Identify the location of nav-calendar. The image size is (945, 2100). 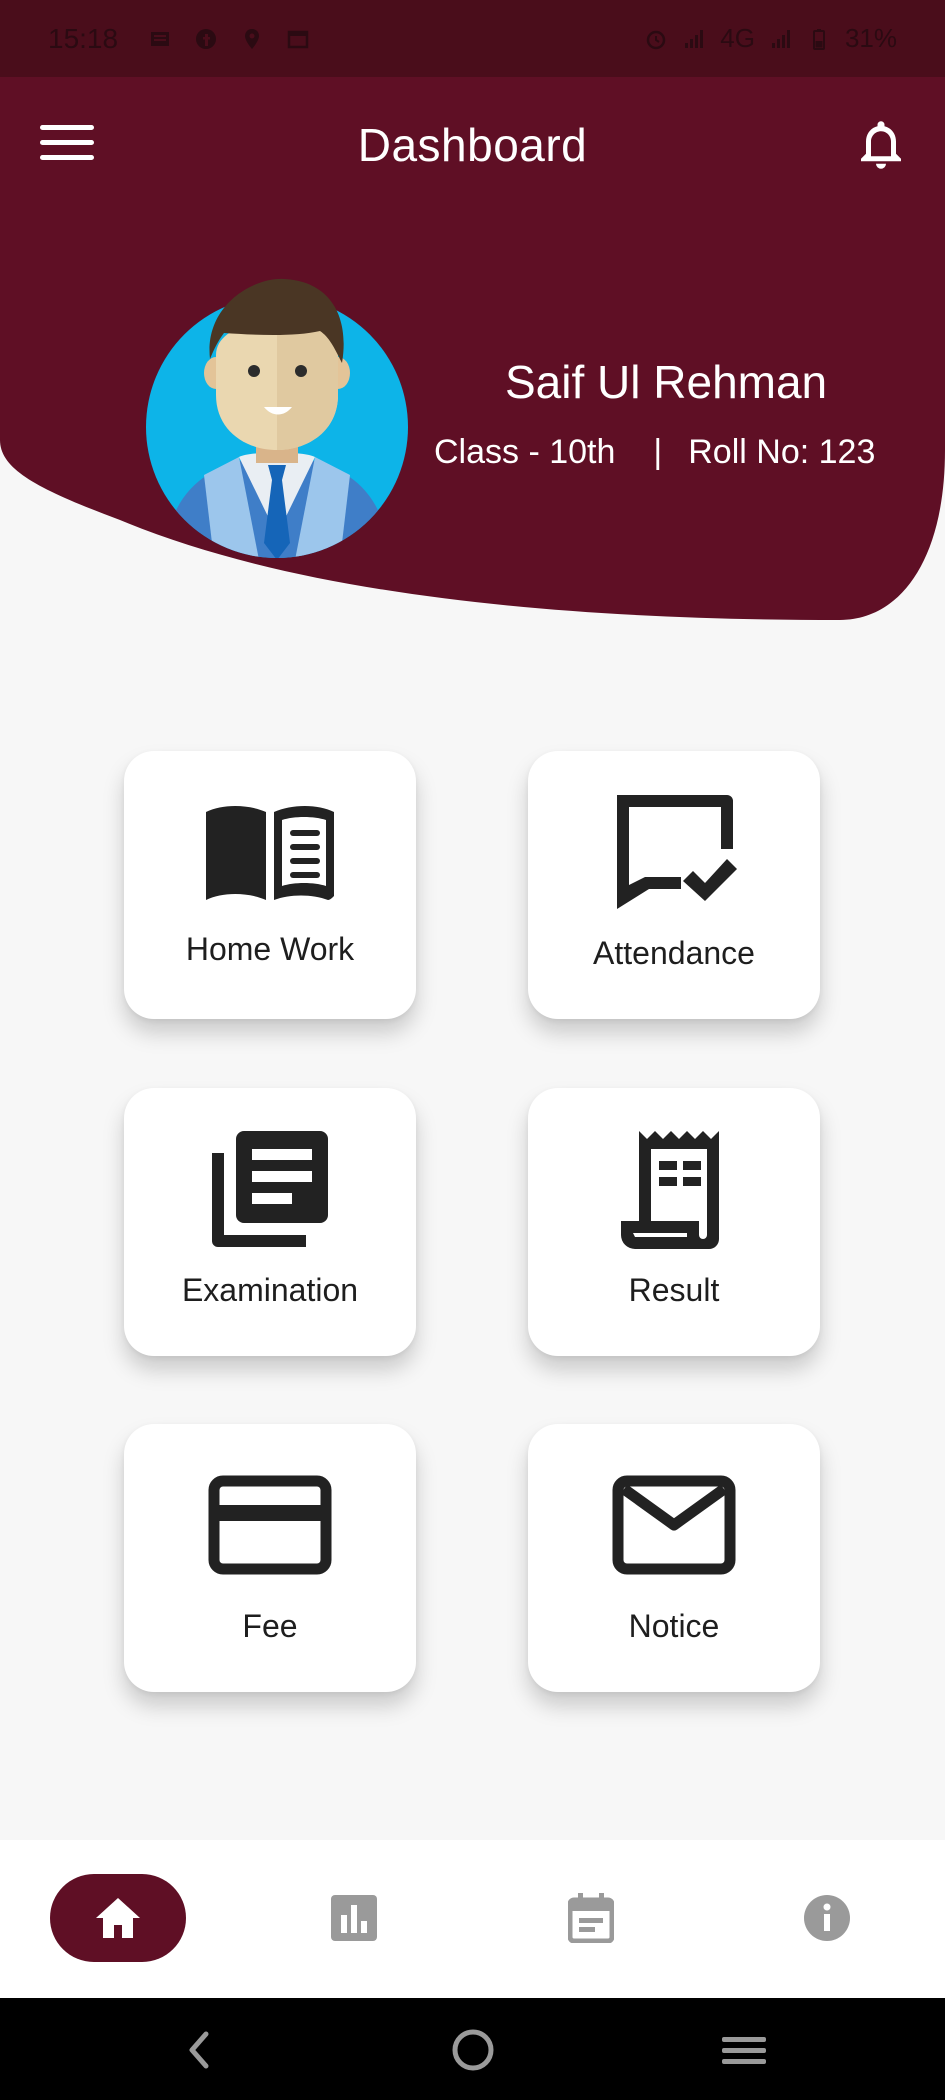
(591, 1918).